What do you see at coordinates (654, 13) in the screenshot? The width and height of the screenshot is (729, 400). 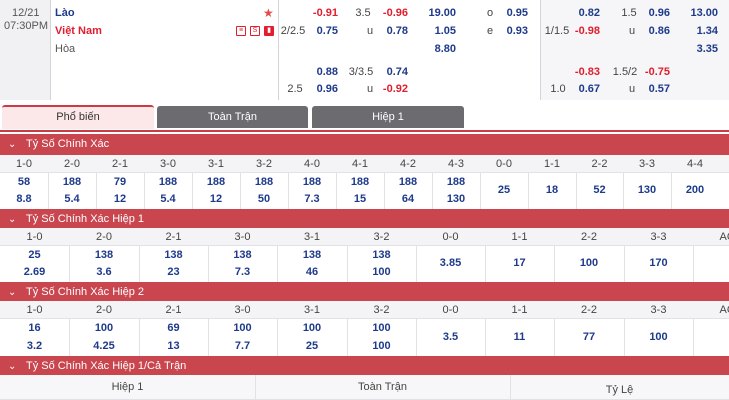 I see `h1-ou-over-odds: 0.96` at bounding box center [654, 13].